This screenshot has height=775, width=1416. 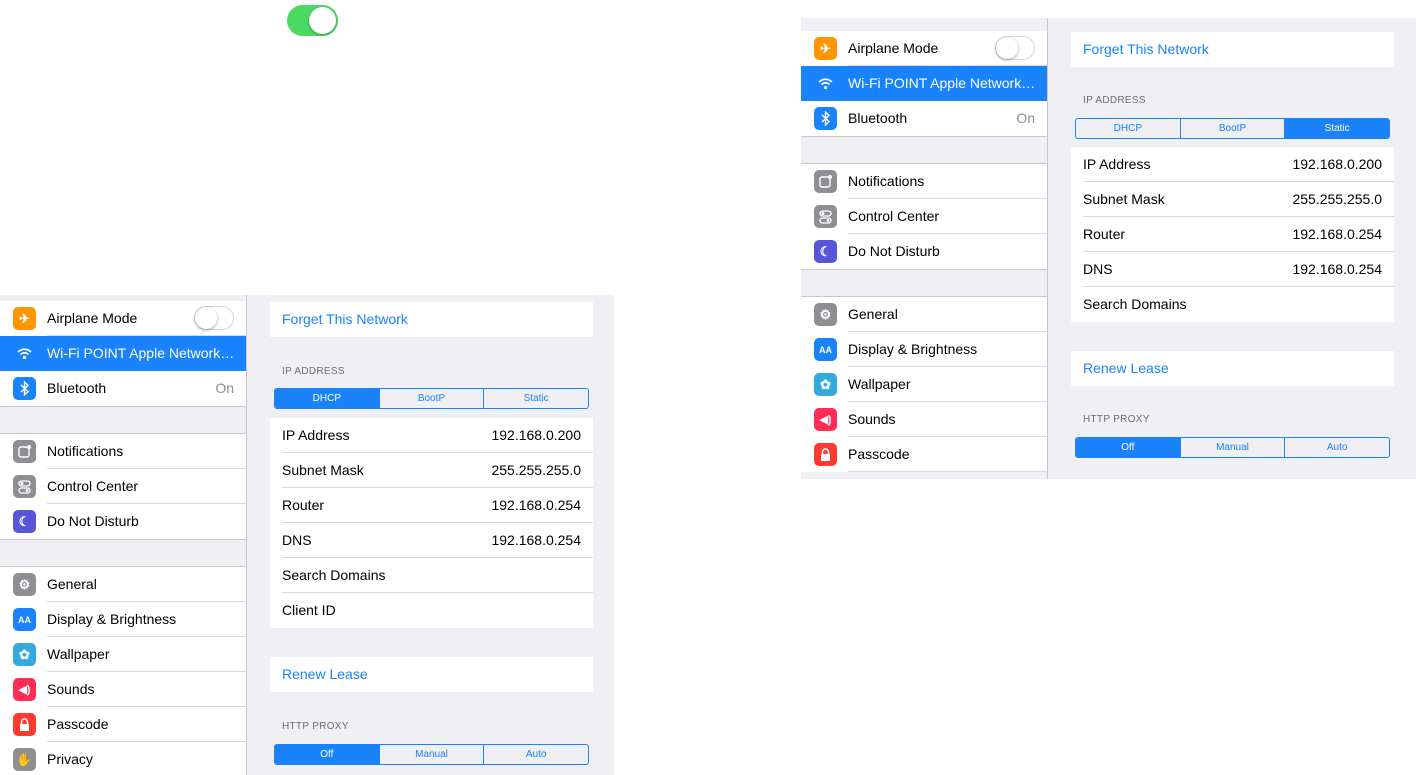 I want to click on control-center-icon, so click(x=24, y=486).